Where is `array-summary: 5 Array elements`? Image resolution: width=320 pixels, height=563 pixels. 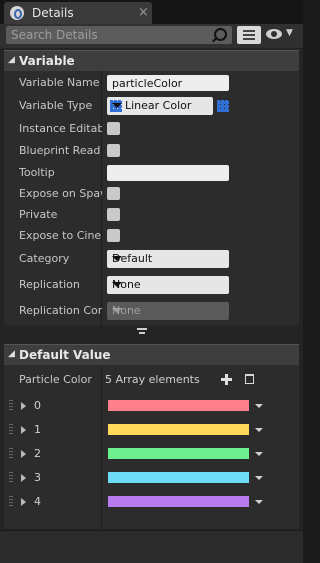 array-summary: 5 Array elements is located at coordinates (152, 379).